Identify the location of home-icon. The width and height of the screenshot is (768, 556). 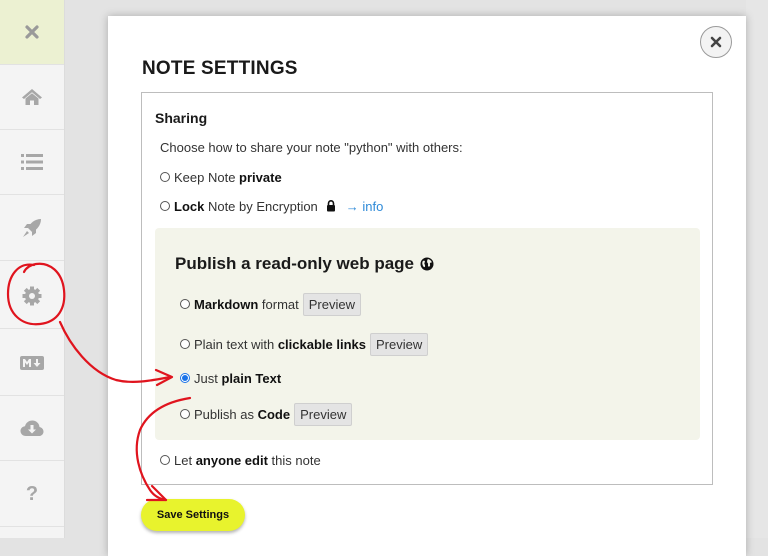
(32, 97).